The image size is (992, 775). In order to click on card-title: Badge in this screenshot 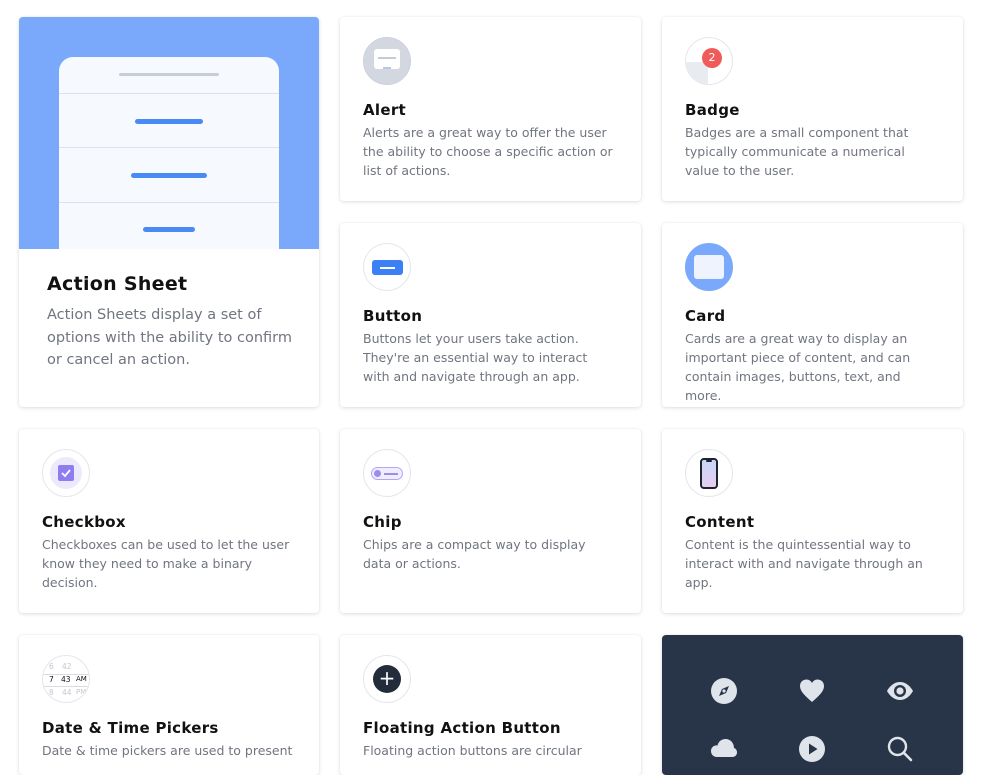, I will do `click(712, 110)`.